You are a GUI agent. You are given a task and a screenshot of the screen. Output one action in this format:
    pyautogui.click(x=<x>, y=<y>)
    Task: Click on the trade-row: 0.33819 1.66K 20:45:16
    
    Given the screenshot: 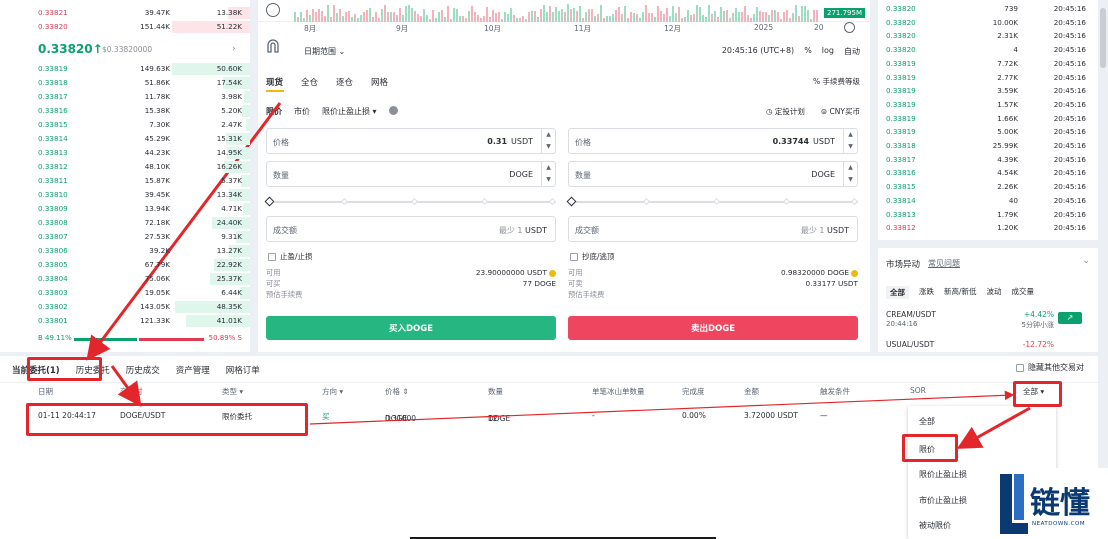 What is the action you would take?
    pyautogui.click(x=988, y=119)
    